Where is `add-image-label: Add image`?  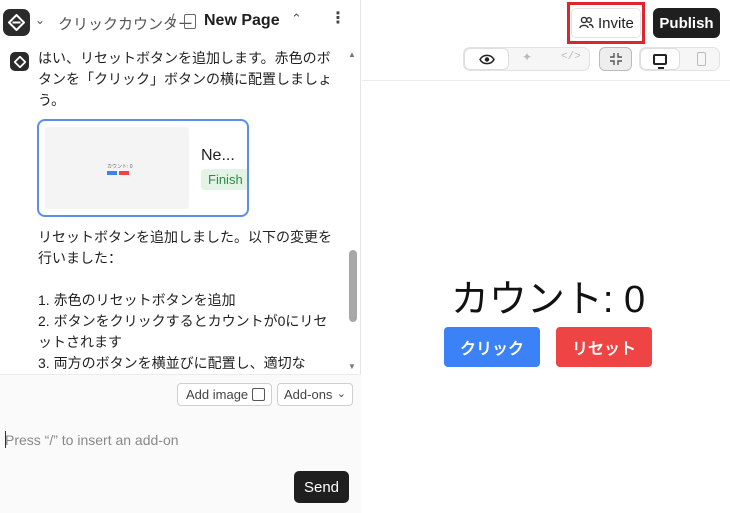
add-image-label: Add image is located at coordinates (217, 394).